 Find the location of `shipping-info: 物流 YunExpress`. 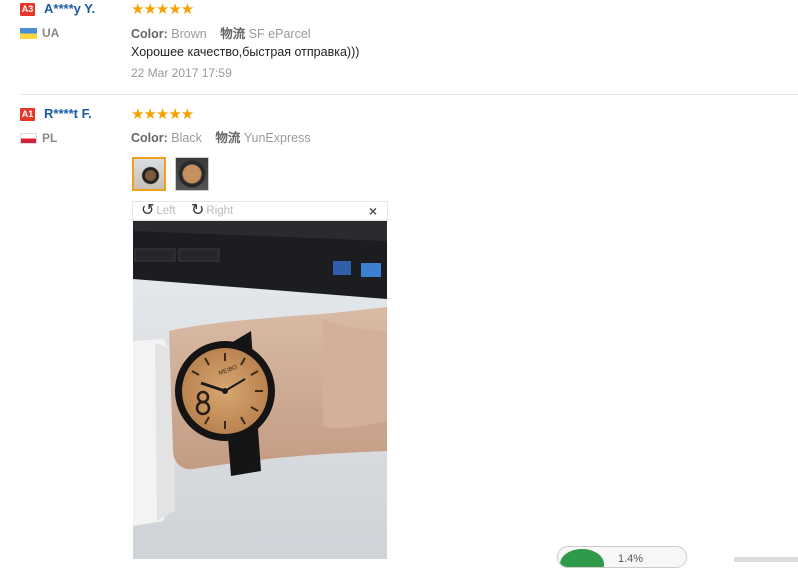

shipping-info: 物流 YunExpress is located at coordinates (262, 138).